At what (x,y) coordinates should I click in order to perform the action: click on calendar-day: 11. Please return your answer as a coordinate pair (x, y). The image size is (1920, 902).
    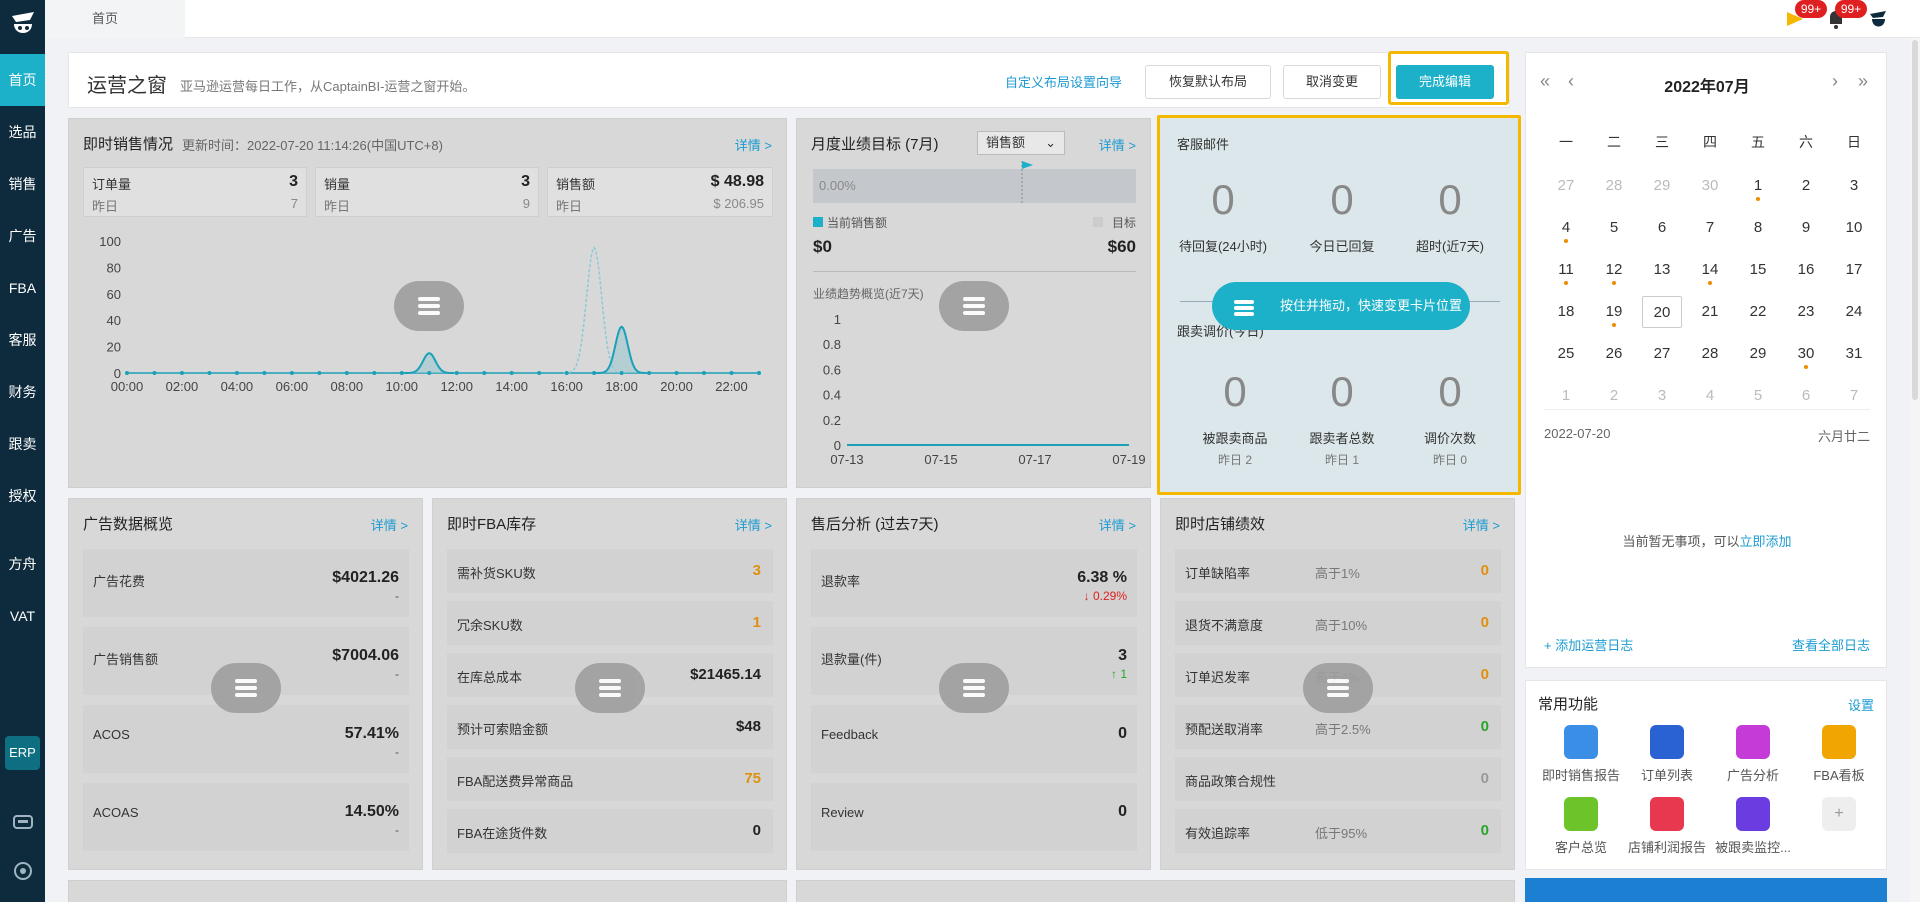
    Looking at the image, I should click on (1566, 270).